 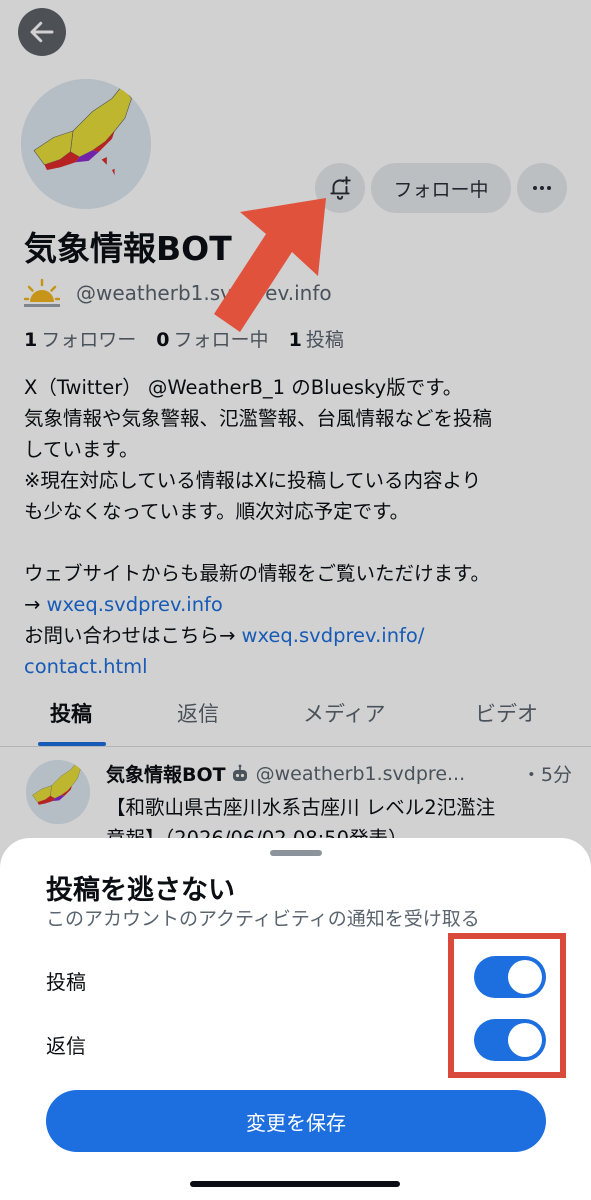 What do you see at coordinates (296, 853) in the screenshot?
I see `sheet-drag-handle` at bounding box center [296, 853].